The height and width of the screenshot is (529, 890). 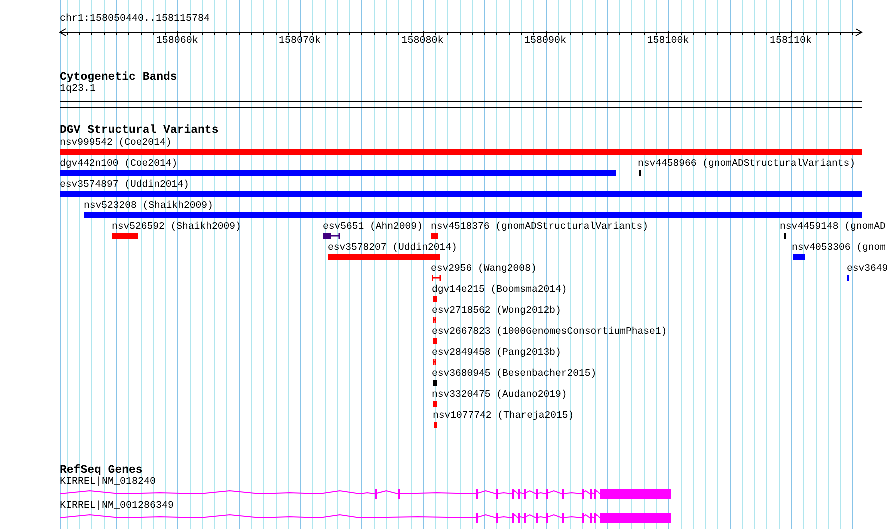 I want to click on variant-label: dgv14e215 (Boomsma2014), so click(x=500, y=290).